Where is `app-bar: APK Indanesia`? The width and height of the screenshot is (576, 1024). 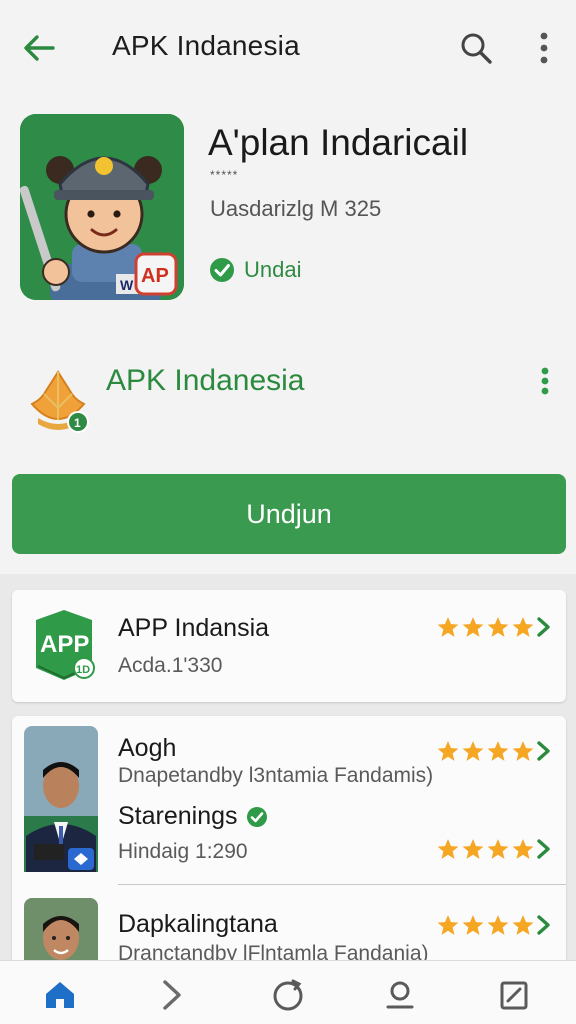
app-bar: APK Indanesia is located at coordinates (288, 48).